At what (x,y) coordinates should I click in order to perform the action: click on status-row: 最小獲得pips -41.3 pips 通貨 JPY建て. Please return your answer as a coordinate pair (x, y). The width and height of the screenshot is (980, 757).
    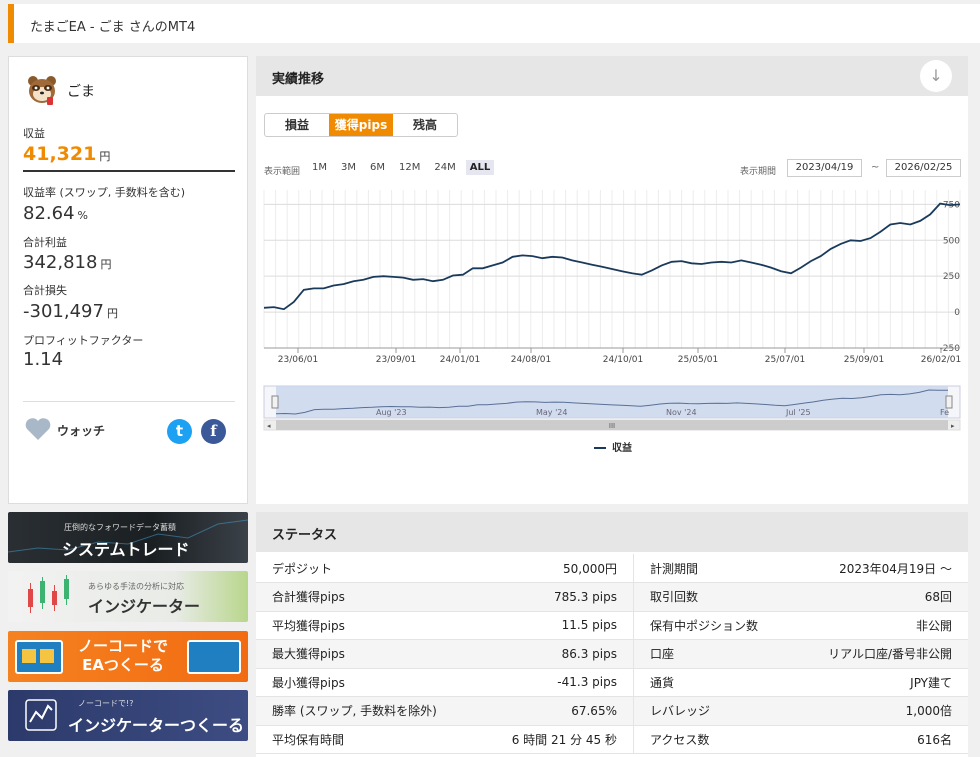
    Looking at the image, I should click on (612, 682).